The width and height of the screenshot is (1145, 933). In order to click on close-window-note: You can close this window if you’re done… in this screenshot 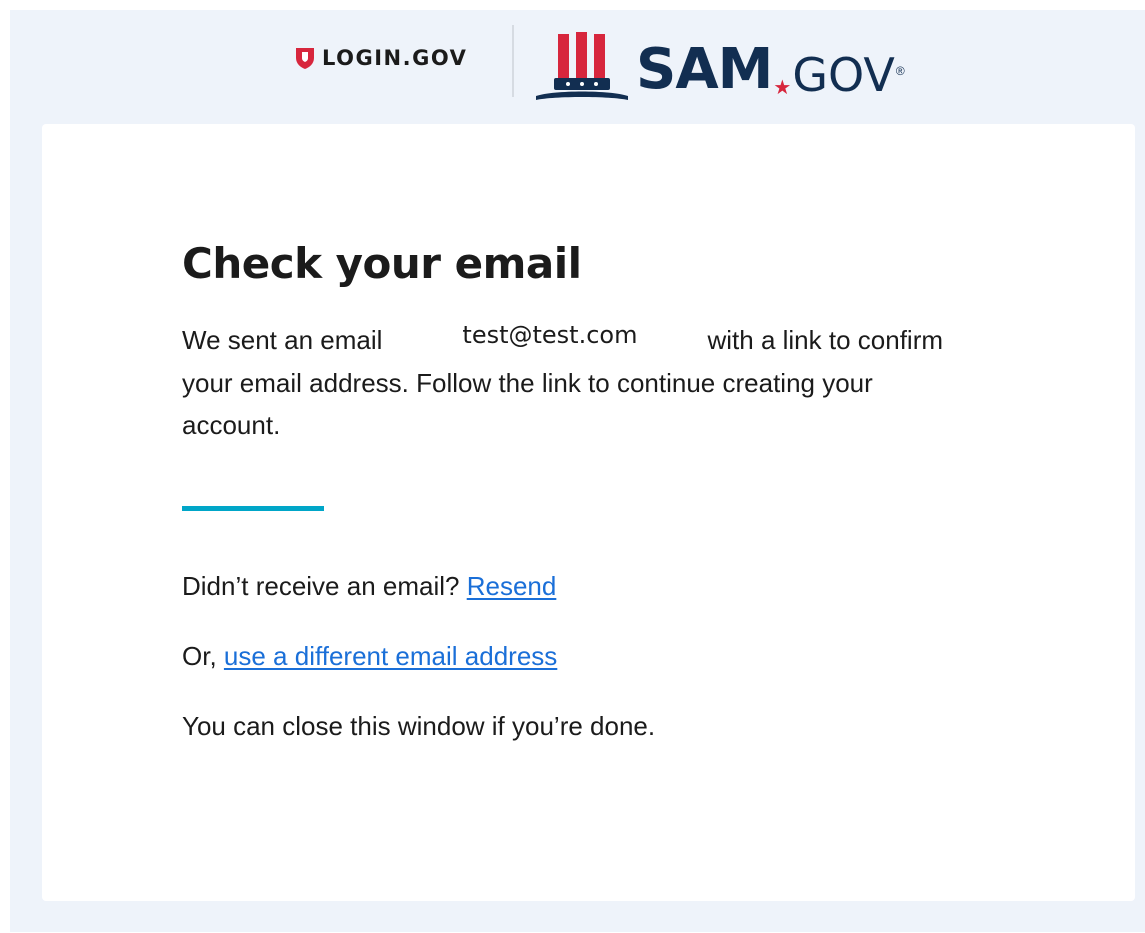, I will do `click(419, 726)`.